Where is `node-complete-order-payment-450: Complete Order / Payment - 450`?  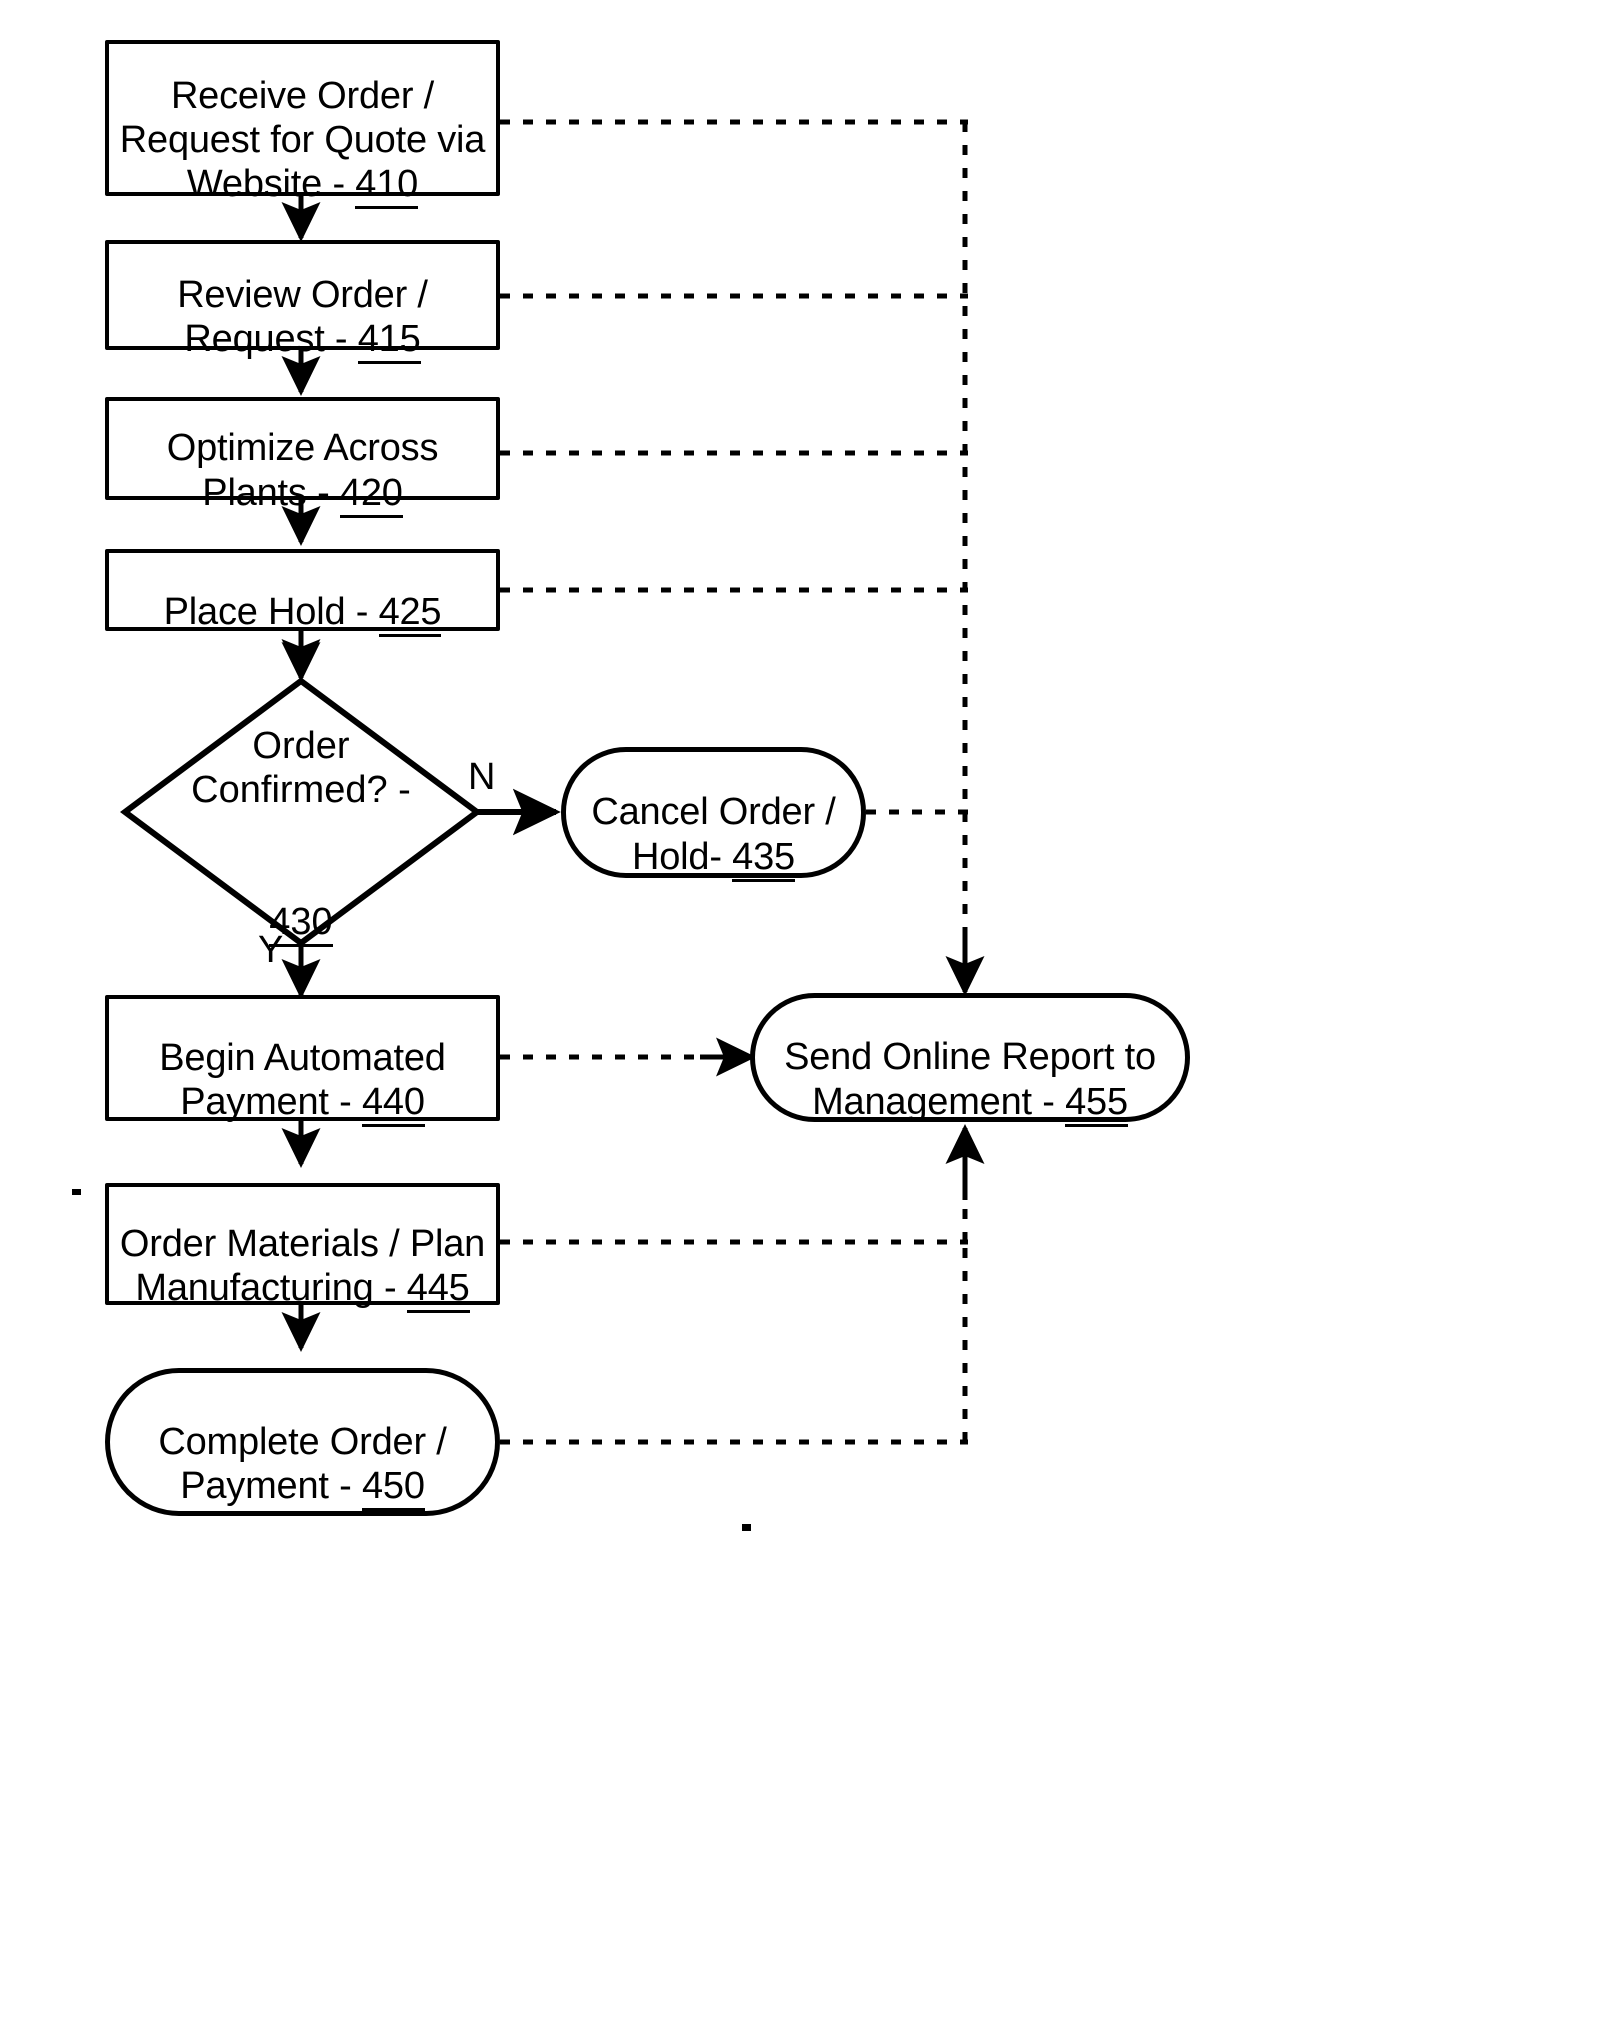 node-complete-order-payment-450: Complete Order / Payment - 450 is located at coordinates (302, 1442).